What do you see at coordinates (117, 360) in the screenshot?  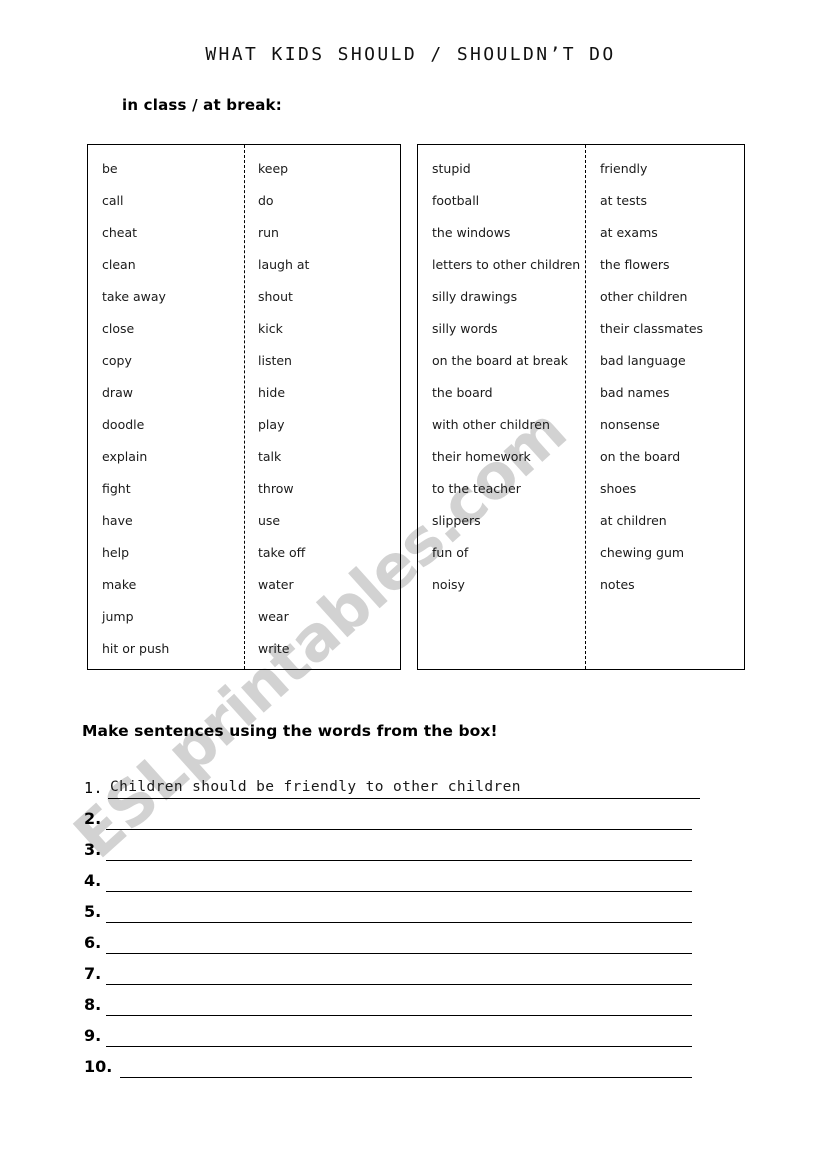 I see `word-item: copy` at bounding box center [117, 360].